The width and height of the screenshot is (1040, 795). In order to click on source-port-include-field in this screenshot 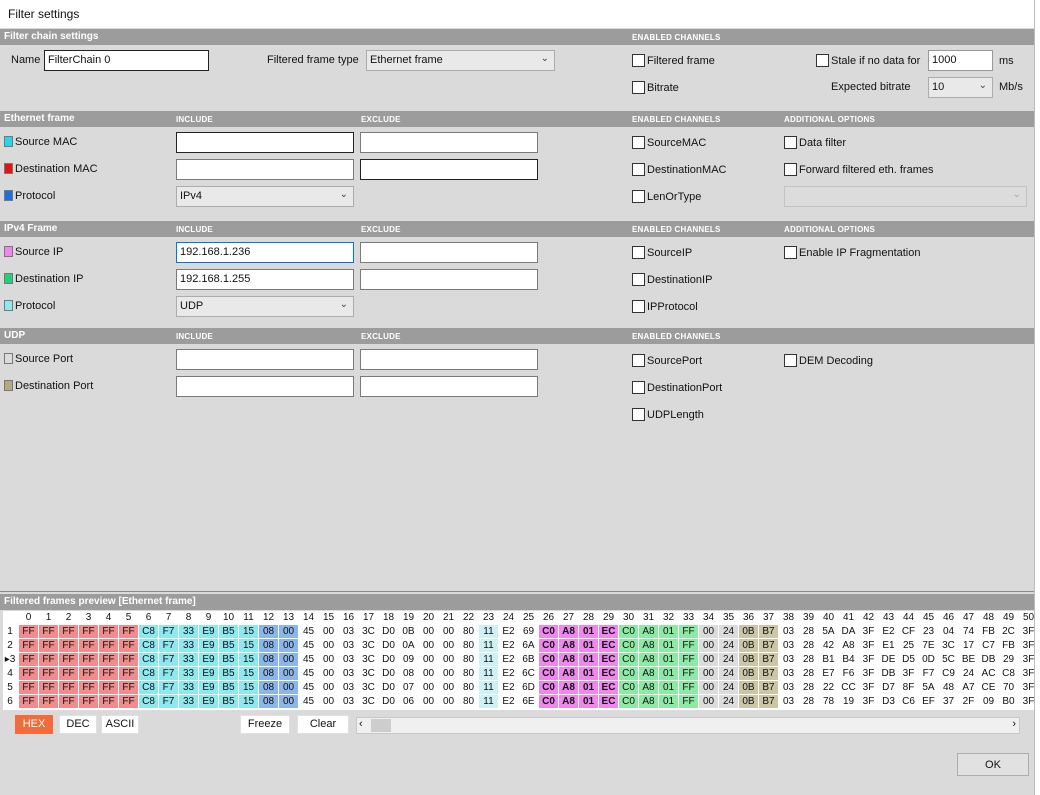, I will do `click(265, 359)`.